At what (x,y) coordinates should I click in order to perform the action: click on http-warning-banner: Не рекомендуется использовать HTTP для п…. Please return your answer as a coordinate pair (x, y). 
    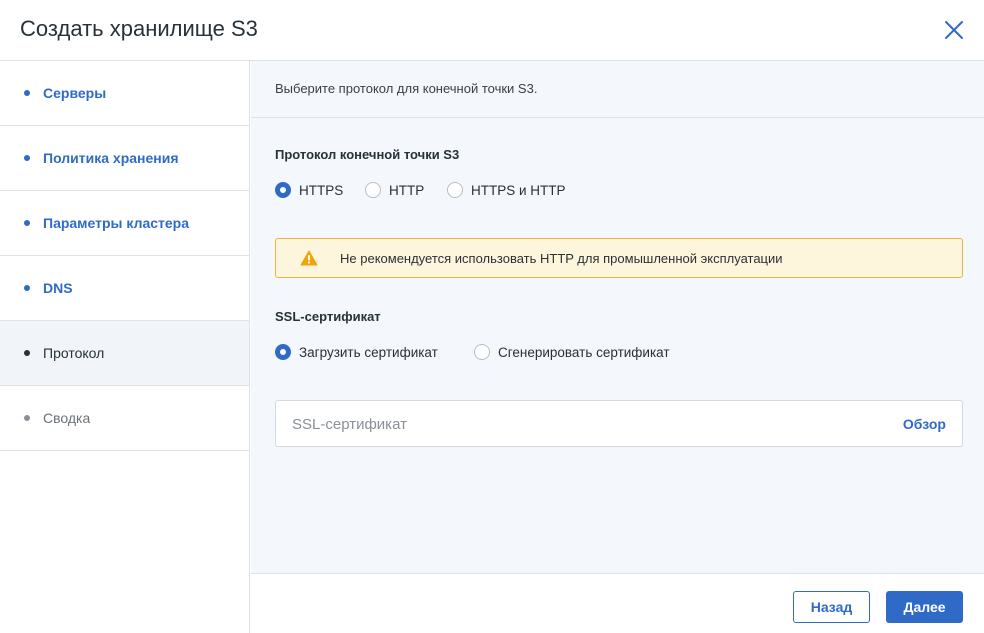
    Looking at the image, I should click on (619, 258).